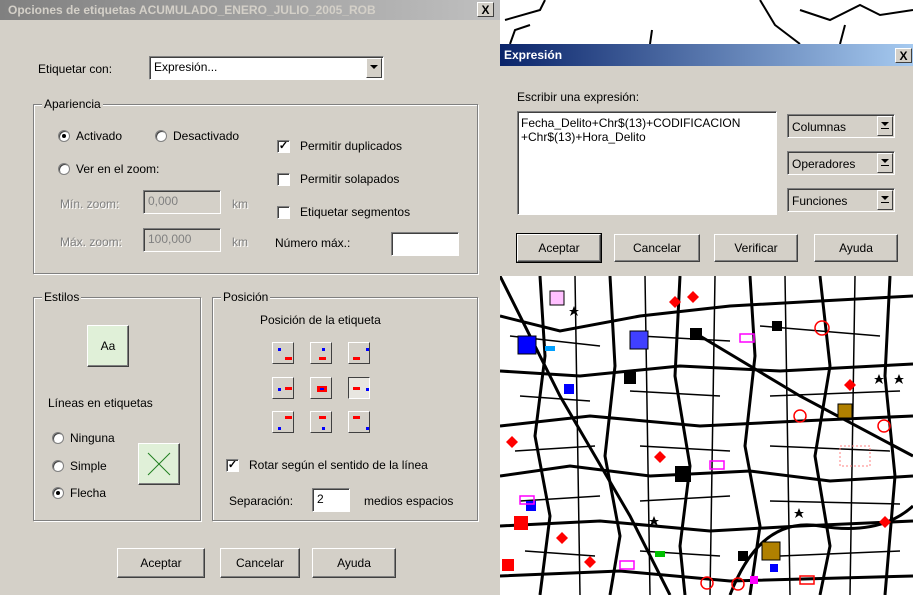  Describe the element at coordinates (159, 464) in the screenshot. I see `line-style-button` at that location.